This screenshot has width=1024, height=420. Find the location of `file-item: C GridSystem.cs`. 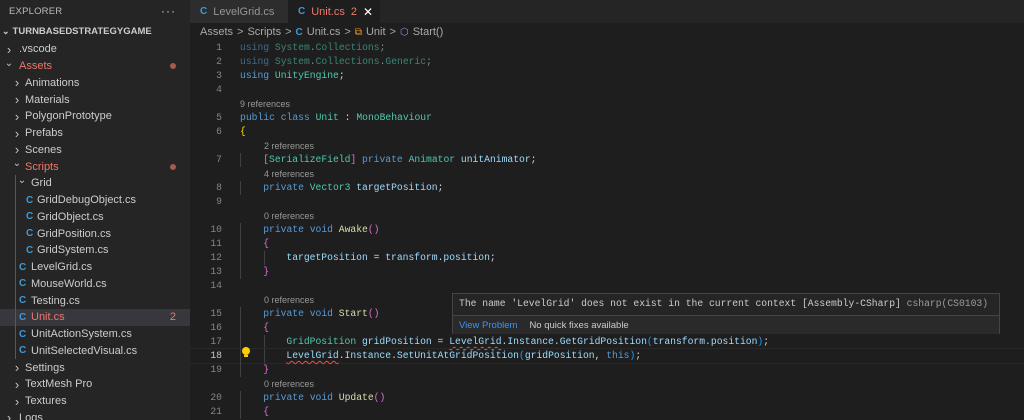

file-item: C GridSystem.cs is located at coordinates (95, 250).